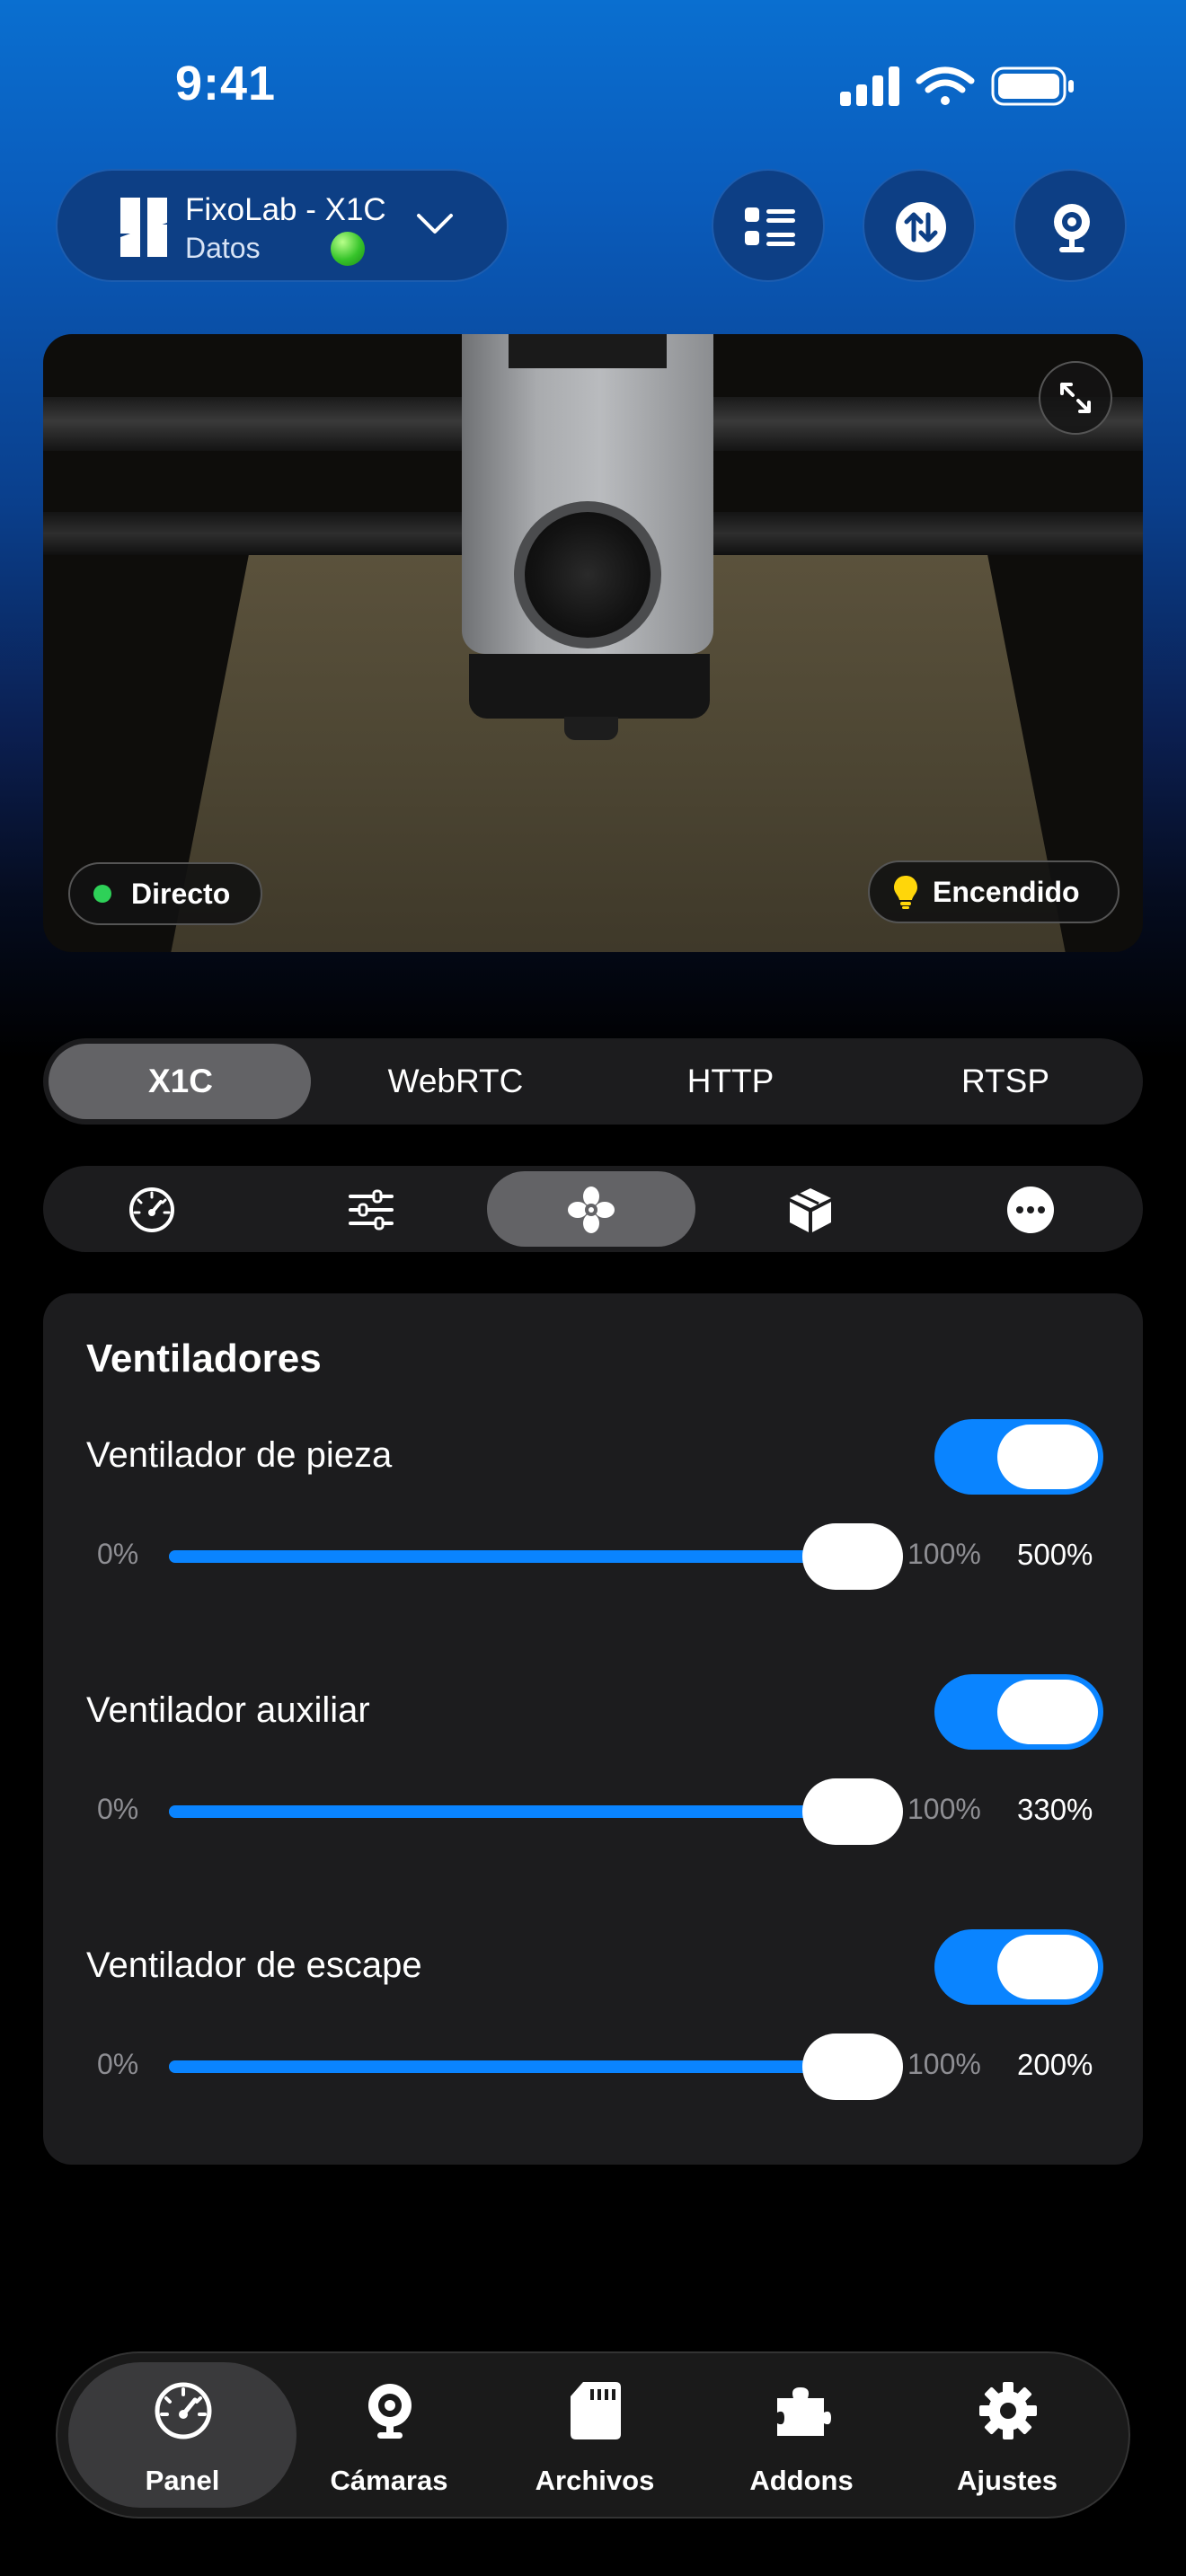  I want to click on connection-status-dot, so click(348, 249).